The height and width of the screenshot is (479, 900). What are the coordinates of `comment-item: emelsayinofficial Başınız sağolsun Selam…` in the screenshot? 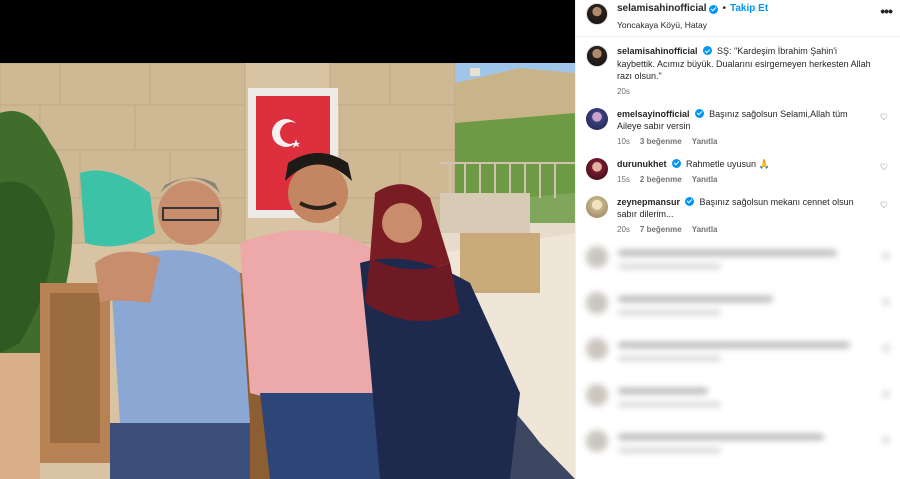 It's located at (738, 126).